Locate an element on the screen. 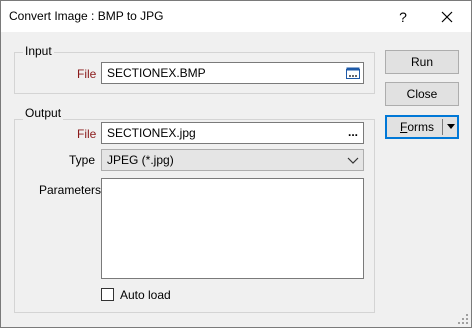 This screenshot has width=472, height=328. input-file-label: File is located at coordinates (87, 74).